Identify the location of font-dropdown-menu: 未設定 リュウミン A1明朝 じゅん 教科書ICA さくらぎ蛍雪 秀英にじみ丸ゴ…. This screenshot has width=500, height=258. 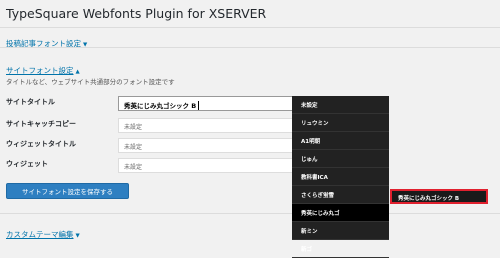
(340, 177).